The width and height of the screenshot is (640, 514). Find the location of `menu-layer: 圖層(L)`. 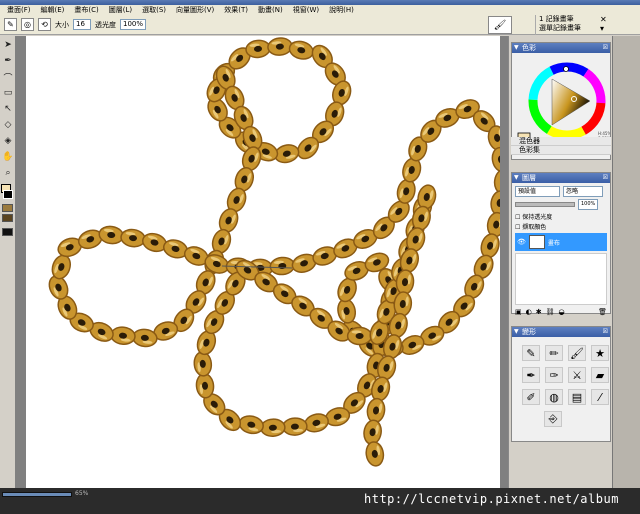

menu-layer: 圖層(L) is located at coordinates (120, 10).